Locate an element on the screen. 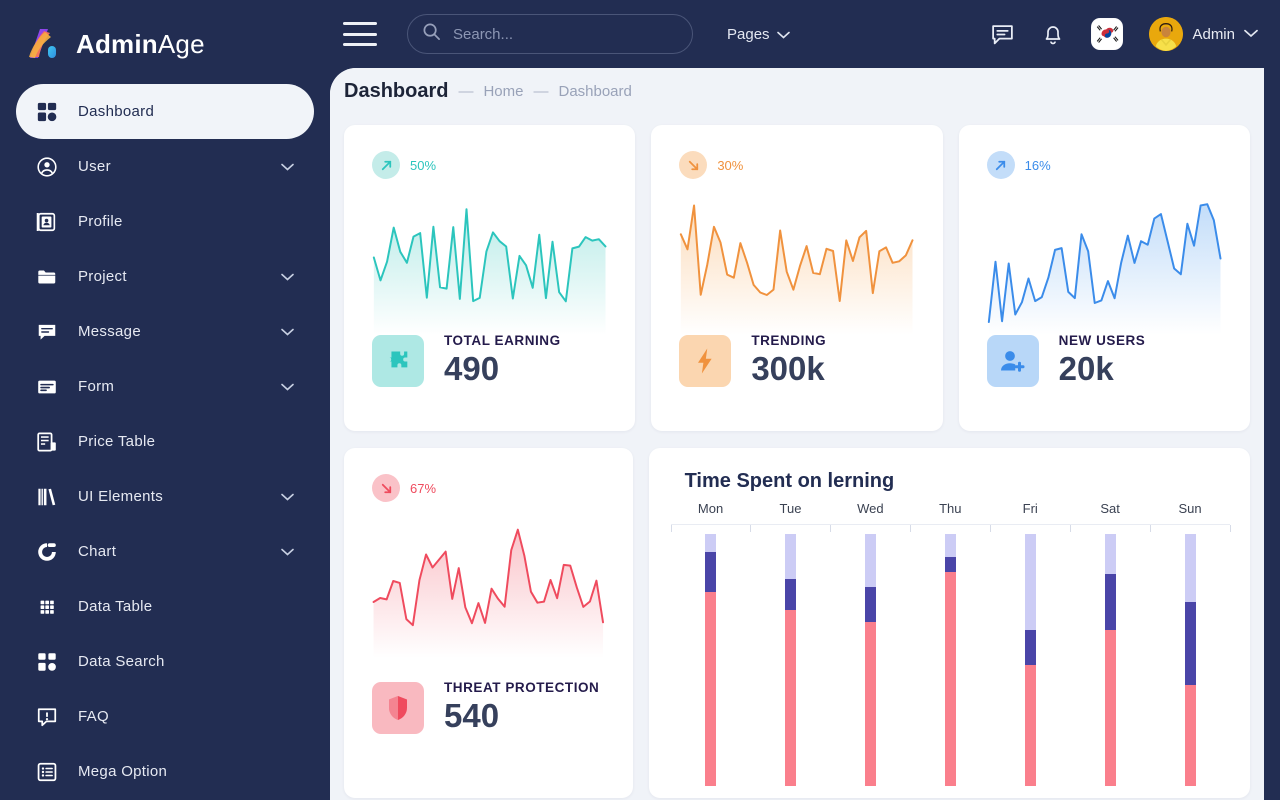 The height and width of the screenshot is (800, 1280). sidebar-item-label: Form is located at coordinates (96, 386).